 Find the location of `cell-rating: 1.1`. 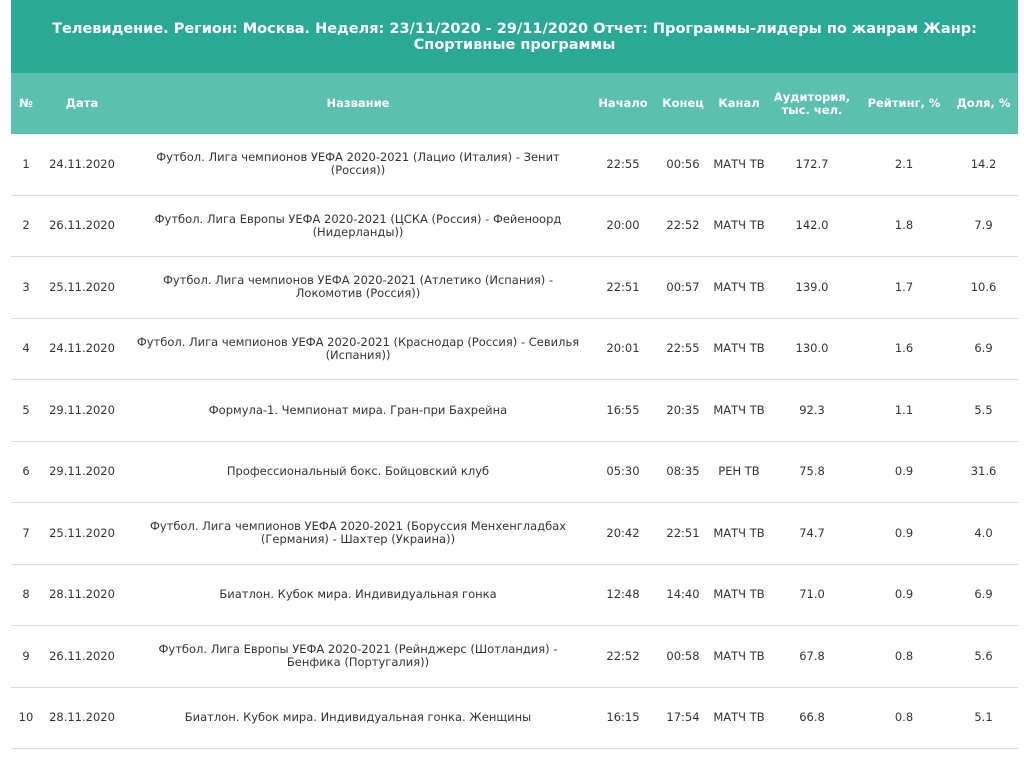

cell-rating: 1.1 is located at coordinates (904, 409).